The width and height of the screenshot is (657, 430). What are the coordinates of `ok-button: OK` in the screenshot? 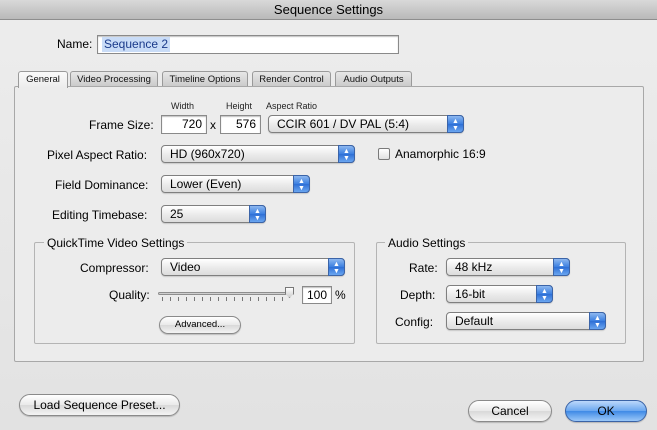 It's located at (606, 411).